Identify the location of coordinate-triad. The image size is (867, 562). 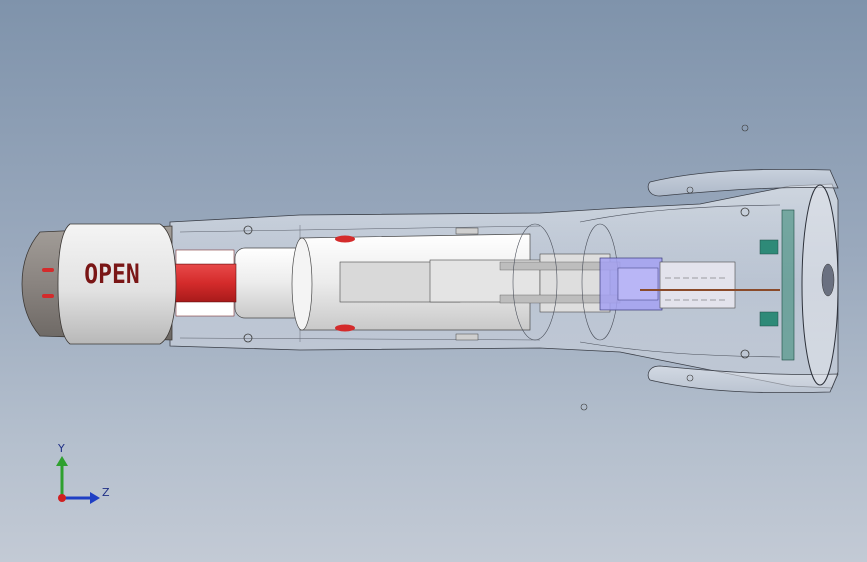
(78, 480).